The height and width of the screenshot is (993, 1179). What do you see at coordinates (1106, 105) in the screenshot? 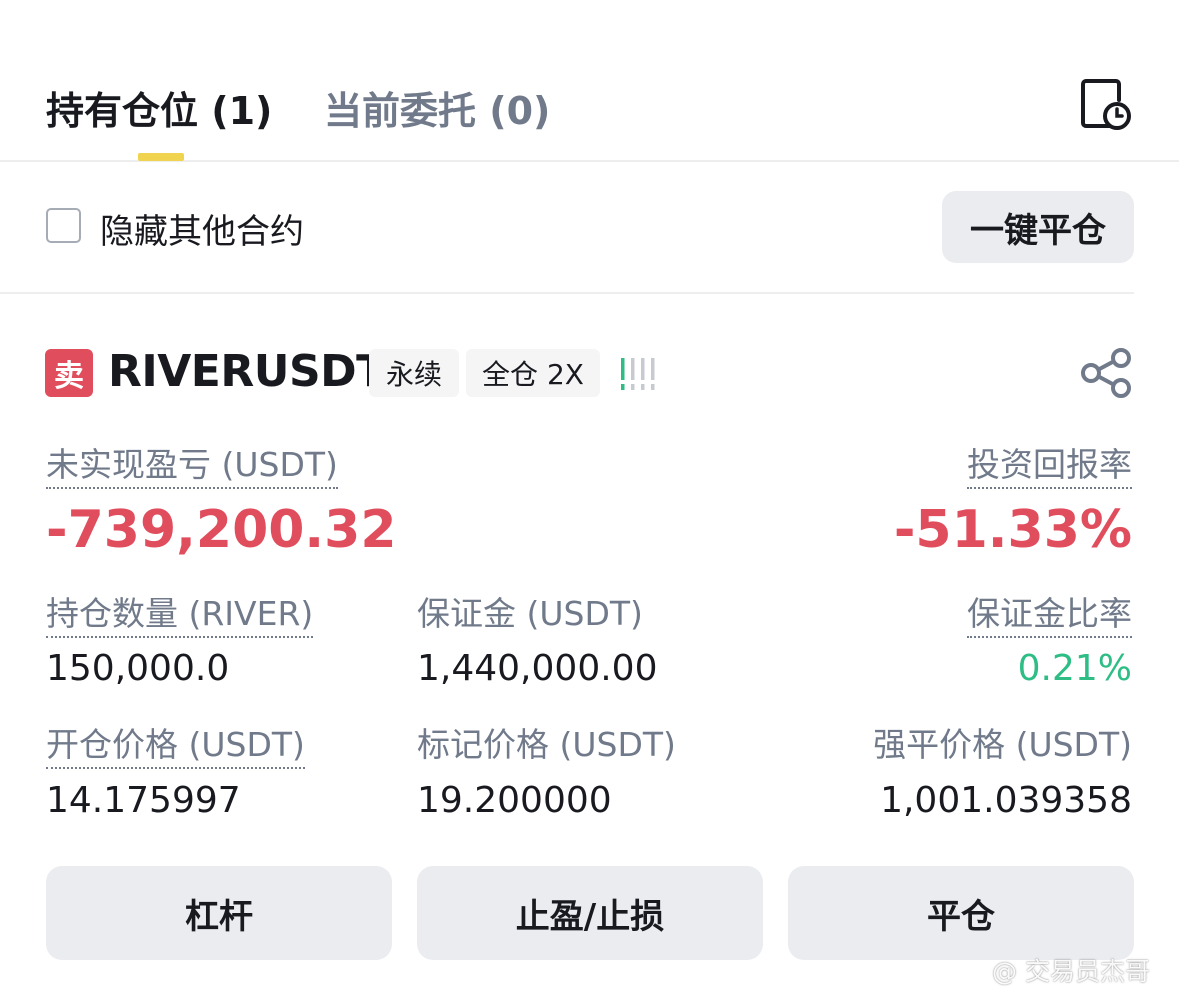
I see `order-history-icon` at bounding box center [1106, 105].